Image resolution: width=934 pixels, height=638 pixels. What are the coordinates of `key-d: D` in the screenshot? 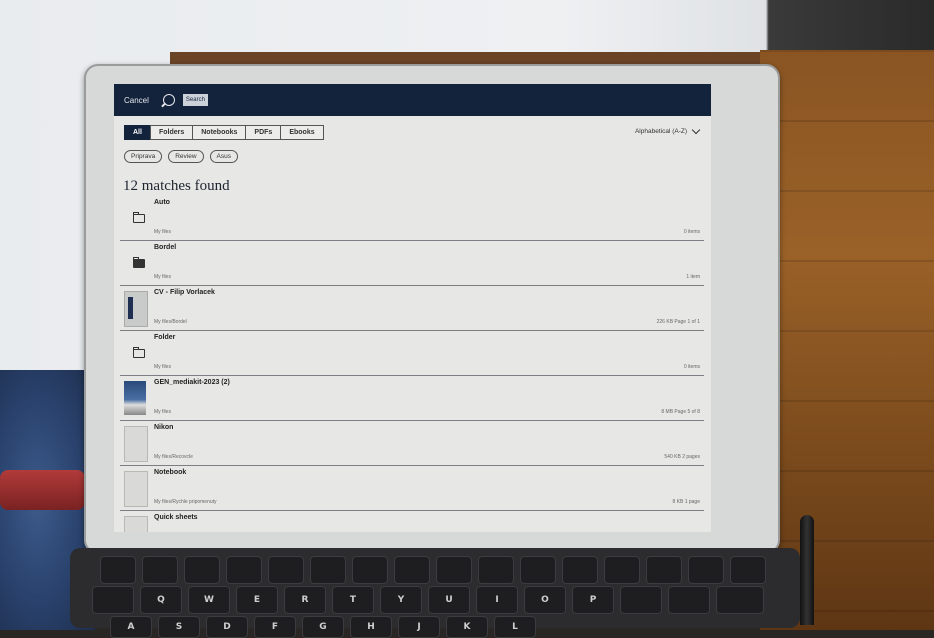 It's located at (227, 627).